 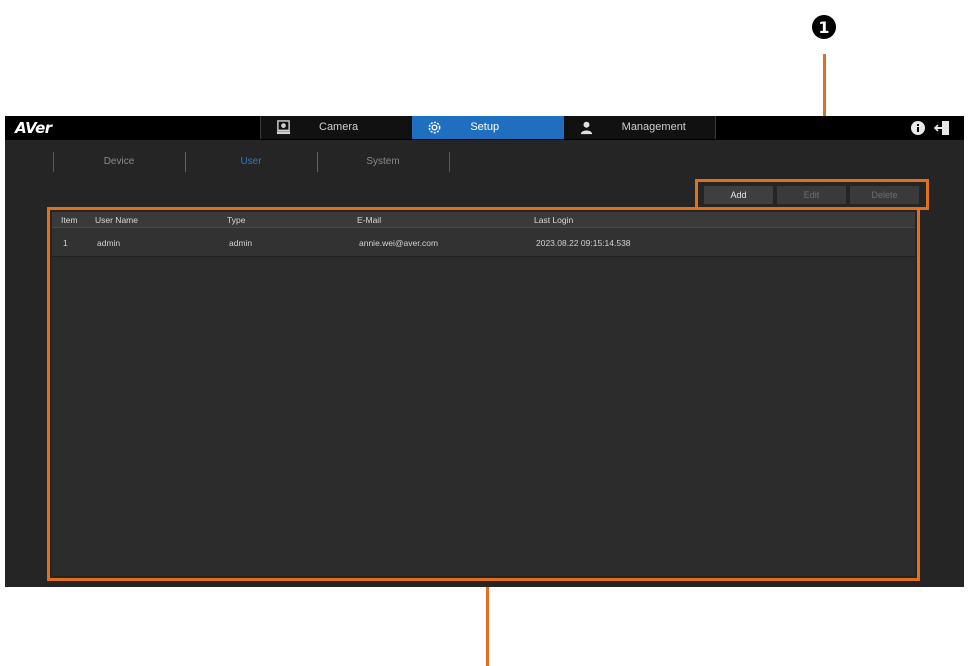 I want to click on main-tabs: Camera Setup Management, so click(x=488, y=127).